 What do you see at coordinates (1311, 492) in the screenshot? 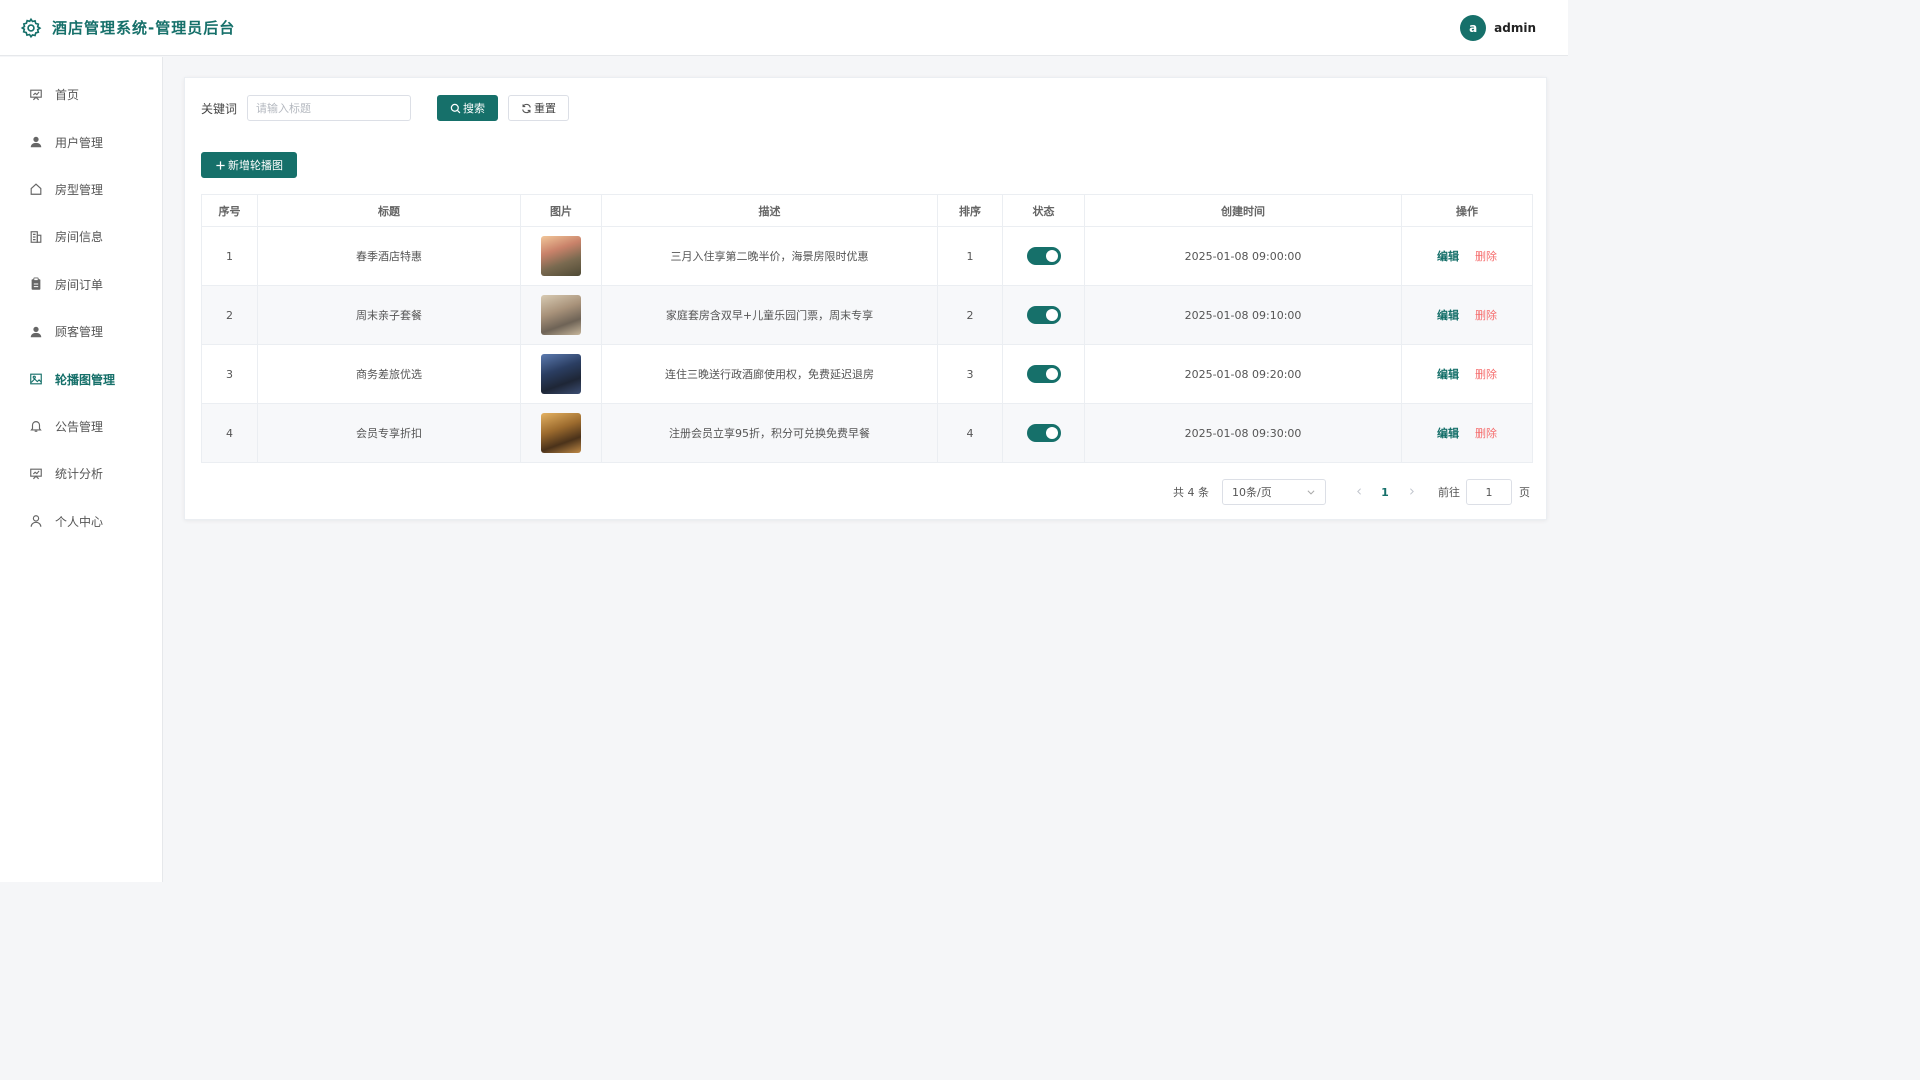
I see `chevron-down-icon` at bounding box center [1311, 492].